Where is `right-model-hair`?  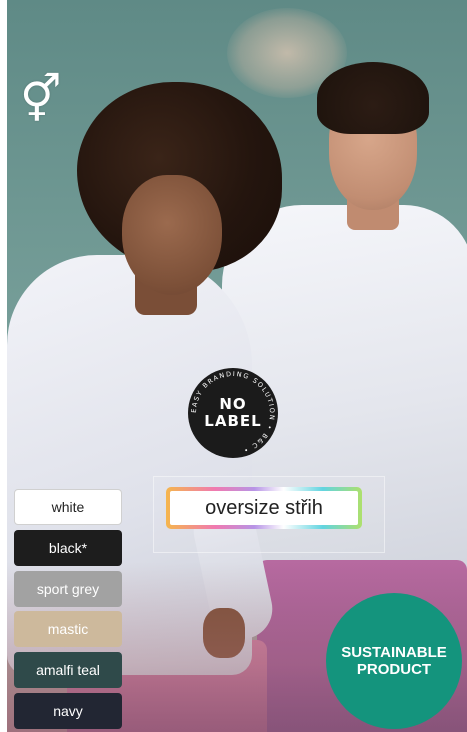
right-model-hair is located at coordinates (373, 98).